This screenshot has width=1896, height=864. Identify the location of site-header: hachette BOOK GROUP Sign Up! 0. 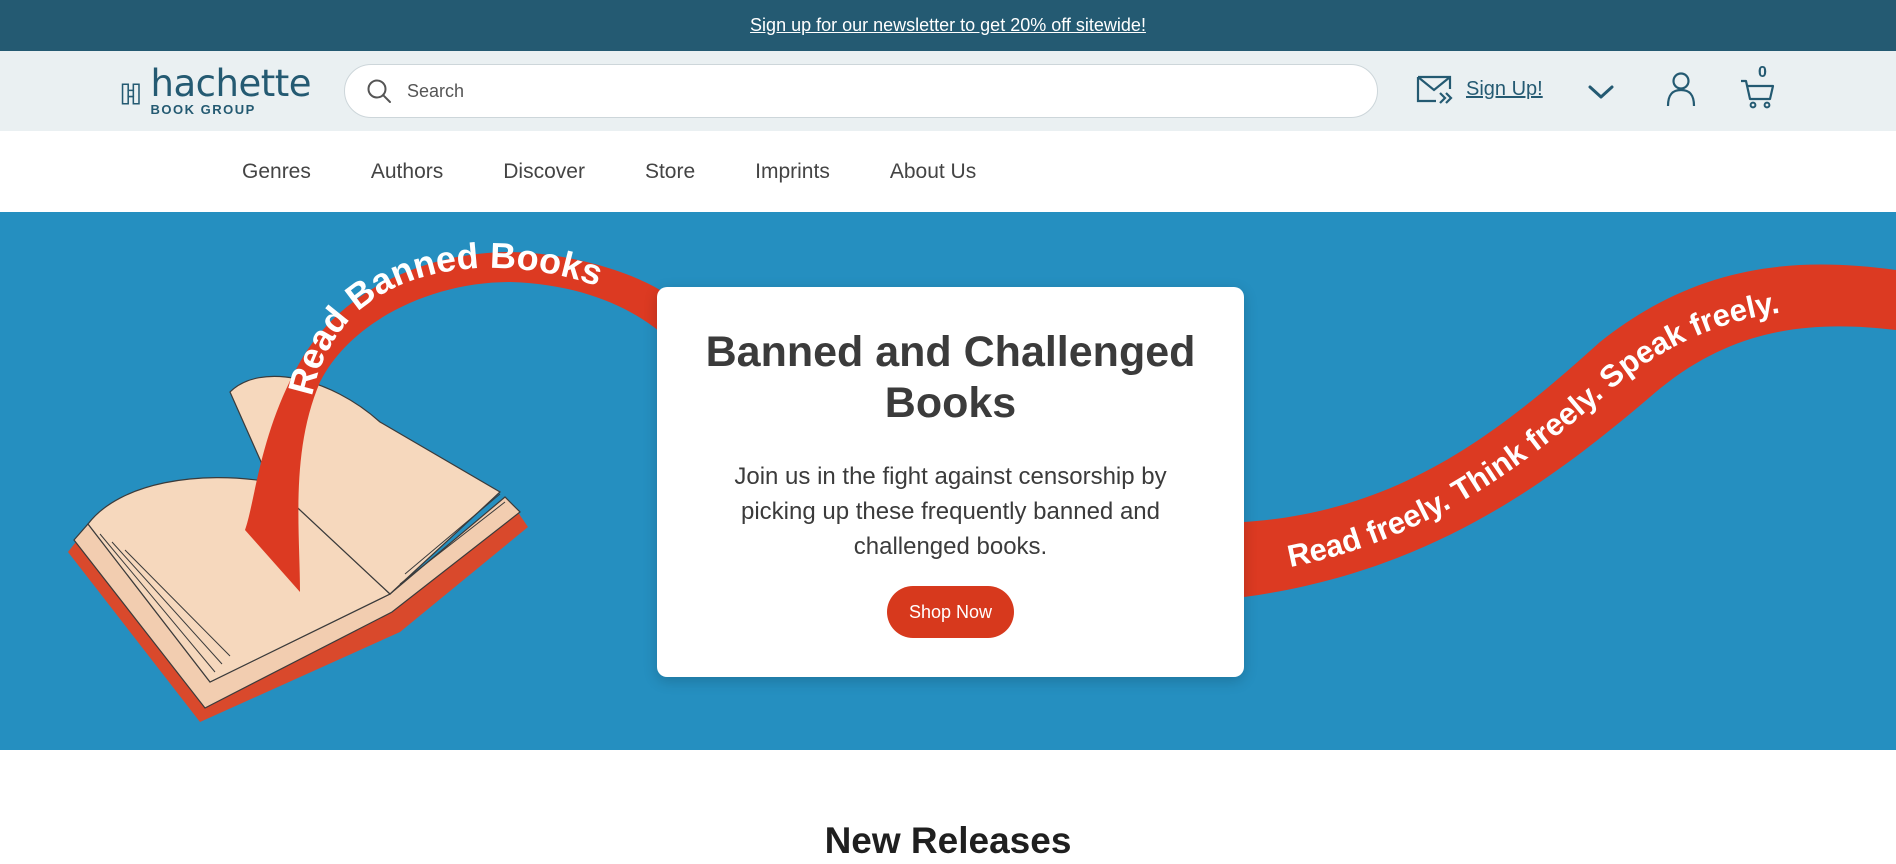
(948, 91).